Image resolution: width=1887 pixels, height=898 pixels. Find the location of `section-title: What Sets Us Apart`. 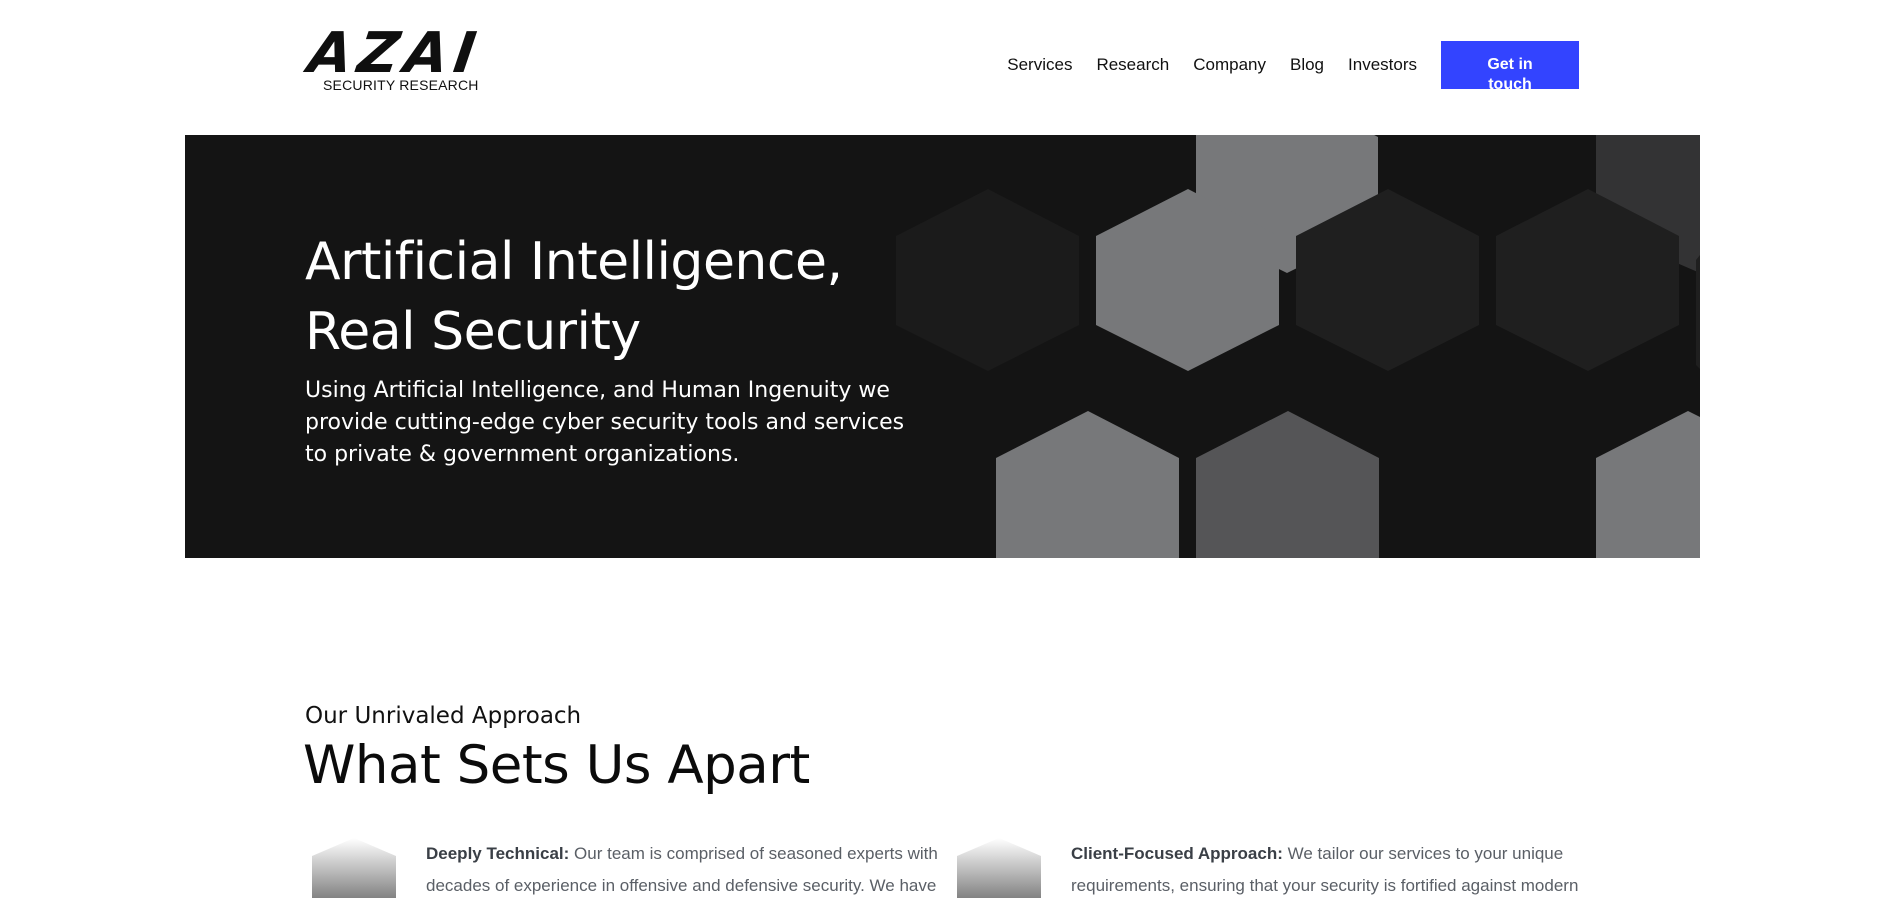

section-title: What Sets Us Apart is located at coordinates (556, 765).